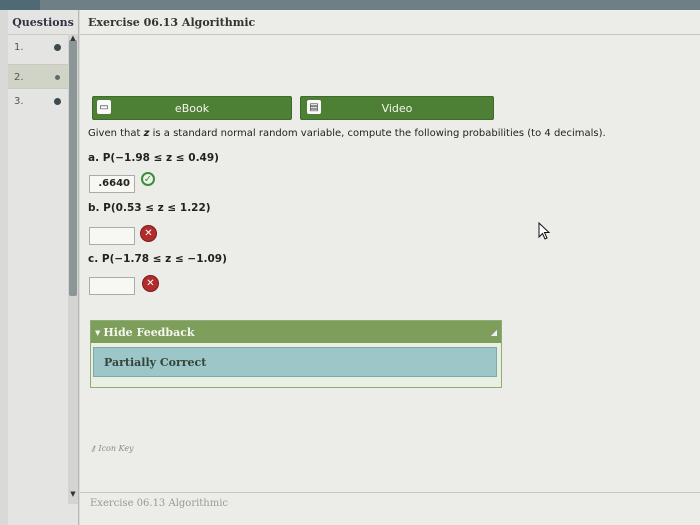  Describe the element at coordinates (149, 332) in the screenshot. I see `hide-feedback-label: Hide Feedback` at that location.